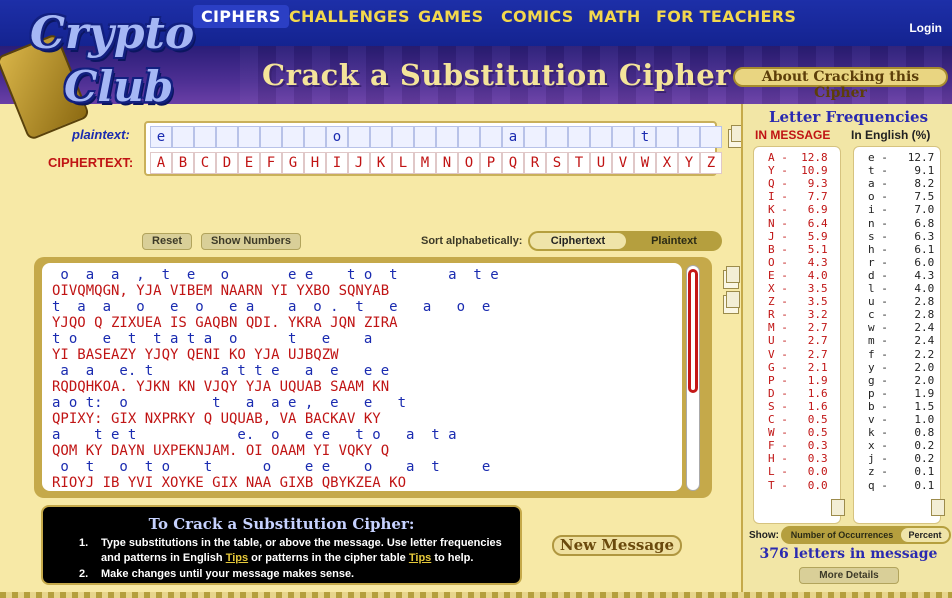 The image size is (952, 598). I want to click on ciphertext-row: ABCDEFGHIJKLMNOPQRSTUVWXYZ, so click(436, 163).